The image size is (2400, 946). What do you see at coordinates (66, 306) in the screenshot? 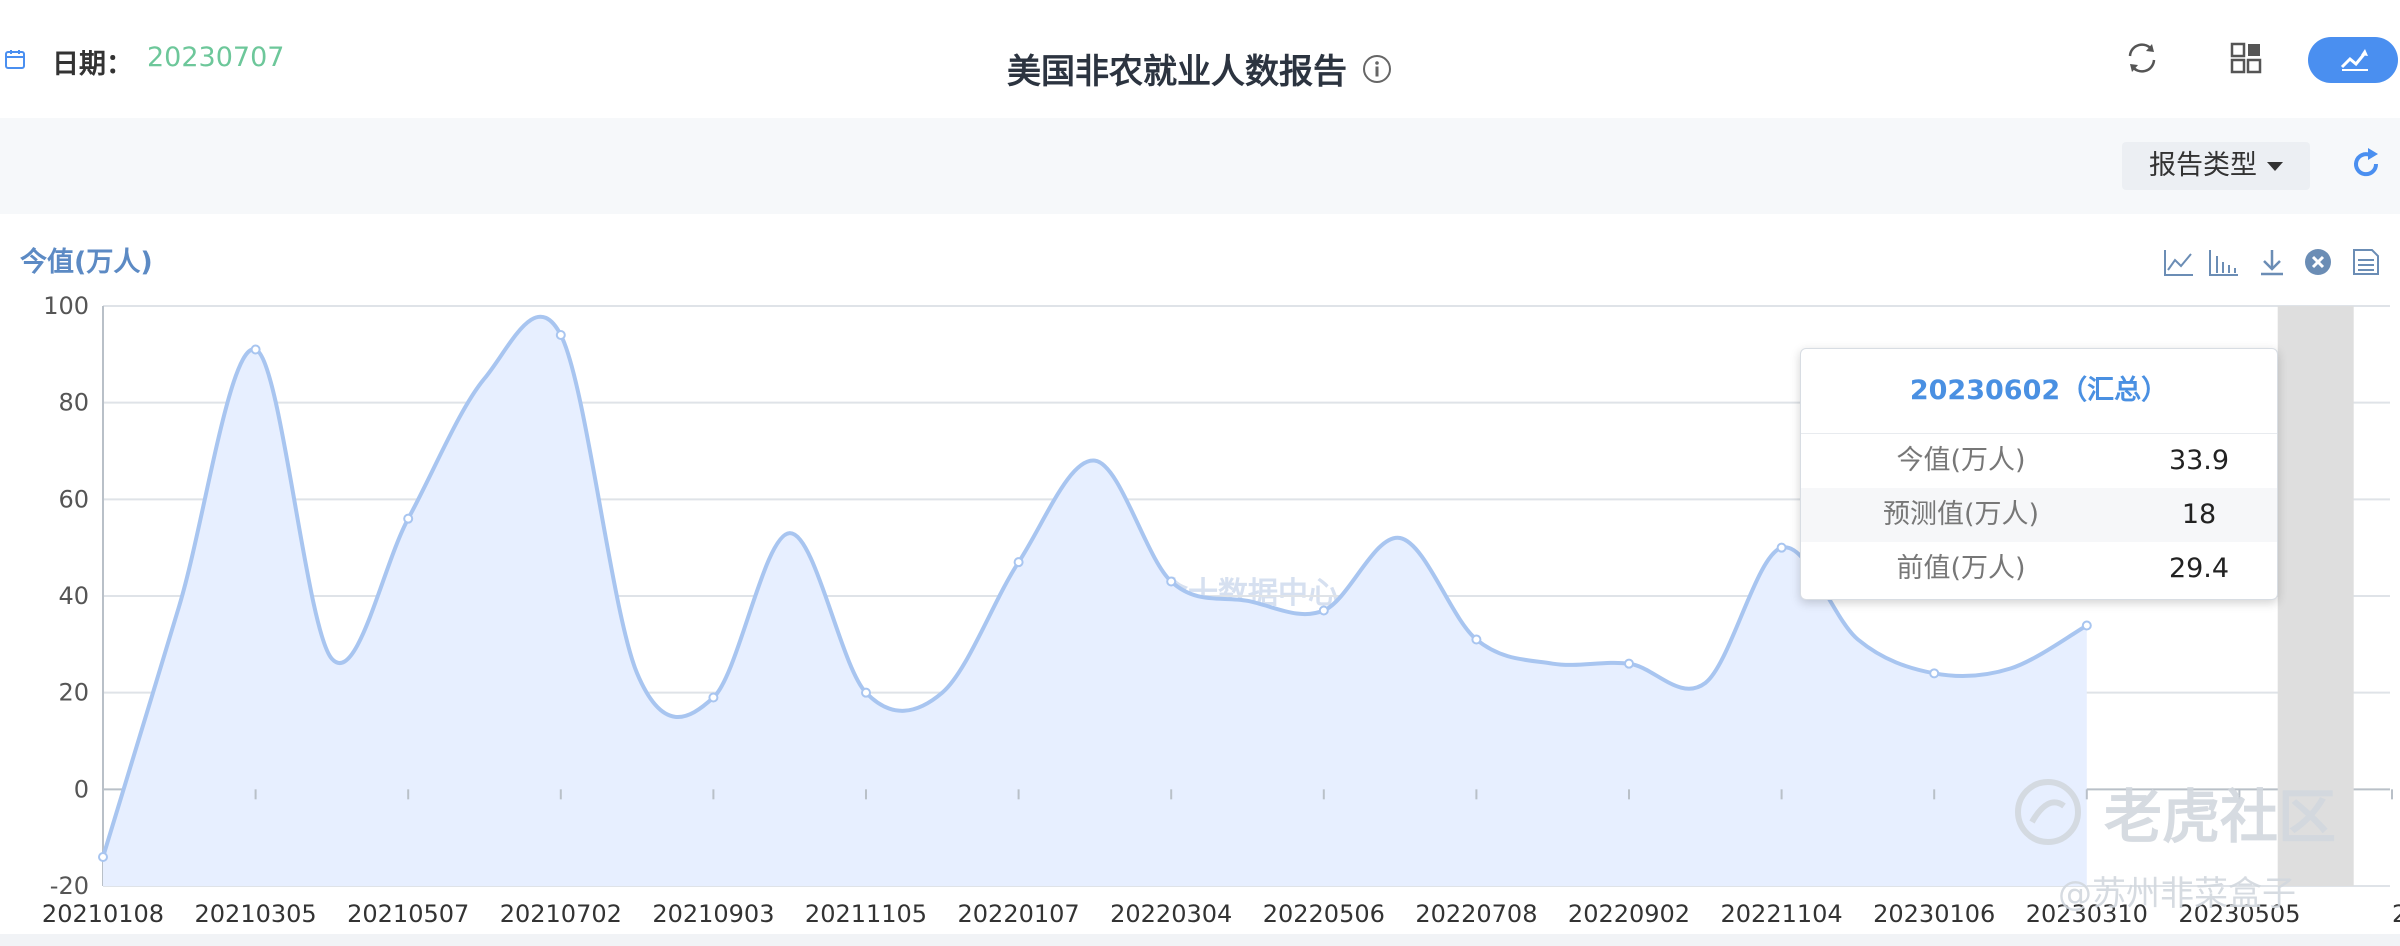
I see `y-tick-label: 100` at bounding box center [66, 306].